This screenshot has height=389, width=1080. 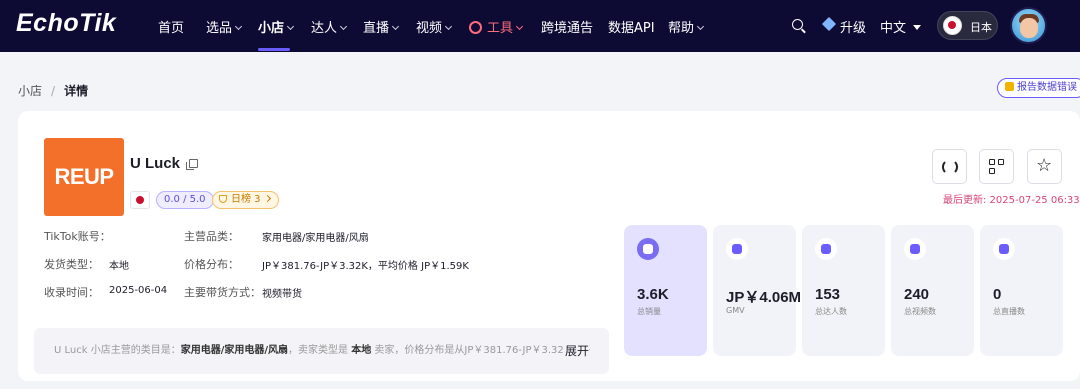 I want to click on echotik-logo: EchoTik, so click(x=66, y=23).